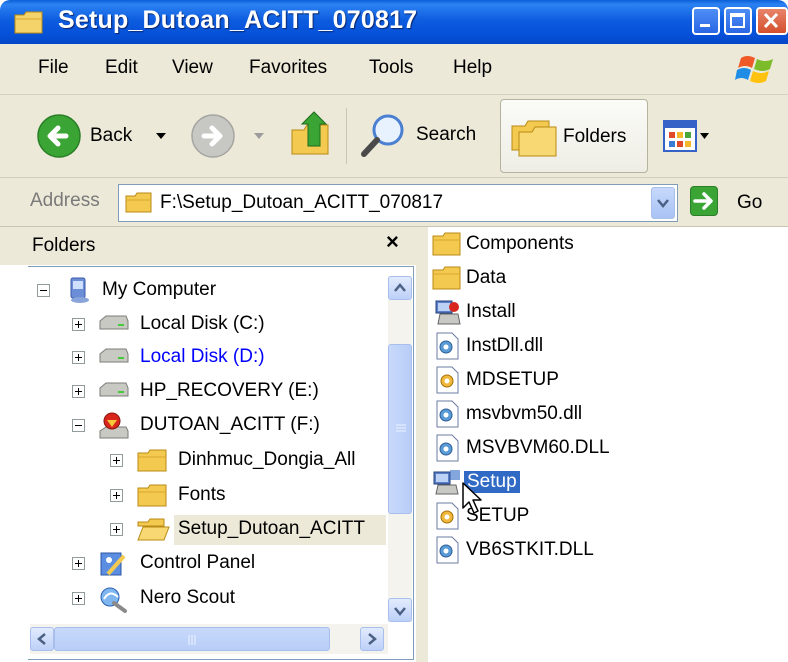 Image resolution: width=788 pixels, height=662 pixels. I want to click on tree-item-setup-dutoan-acitt: Setup_Dutoan_ACITT, so click(209, 530).